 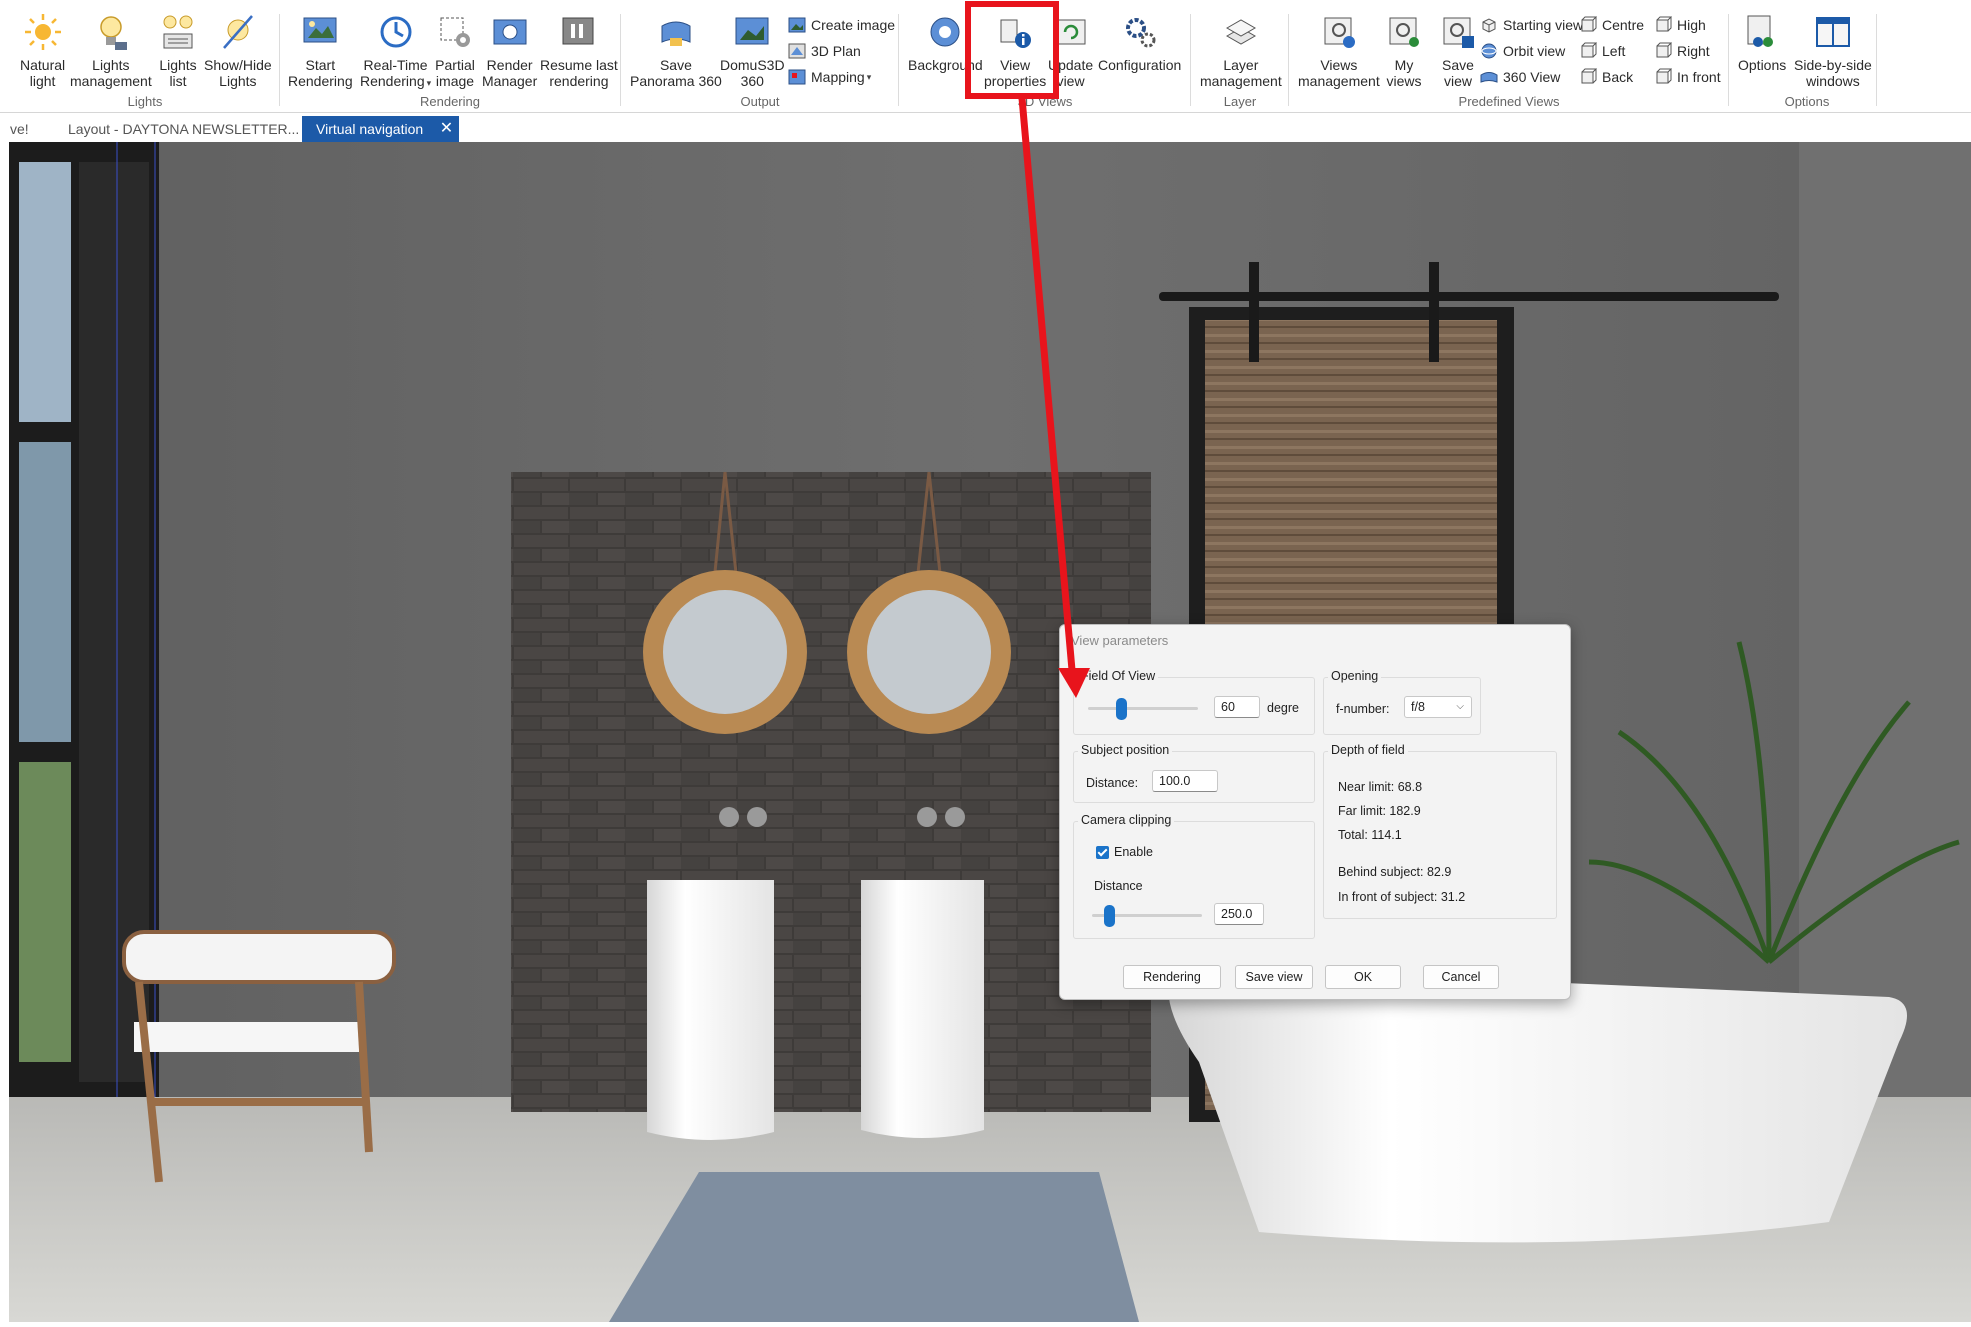 What do you see at coordinates (1370, 835) in the screenshot?
I see `total-text: Total: 114.1` at bounding box center [1370, 835].